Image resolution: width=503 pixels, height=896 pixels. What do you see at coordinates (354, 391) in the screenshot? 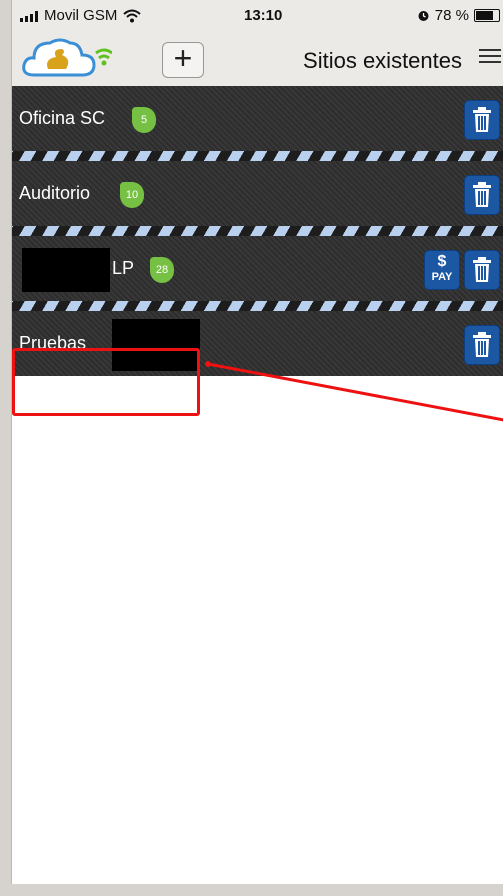
I see `annotation-arrow` at bounding box center [354, 391].